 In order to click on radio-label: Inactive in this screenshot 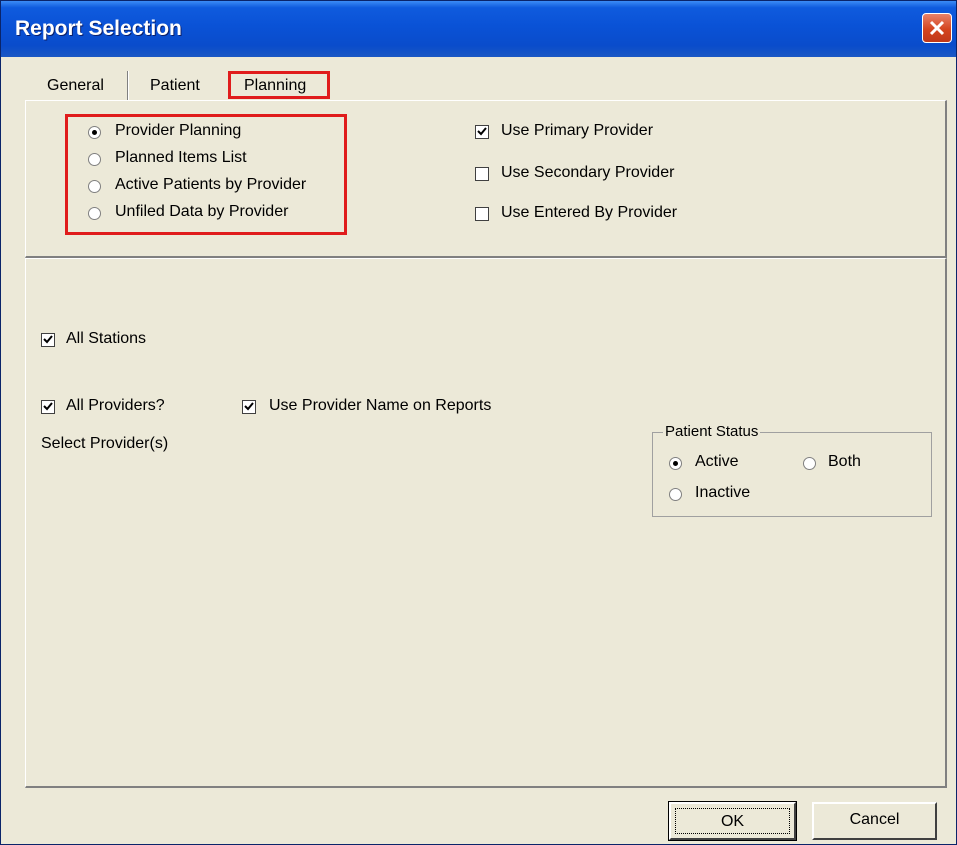, I will do `click(723, 492)`.